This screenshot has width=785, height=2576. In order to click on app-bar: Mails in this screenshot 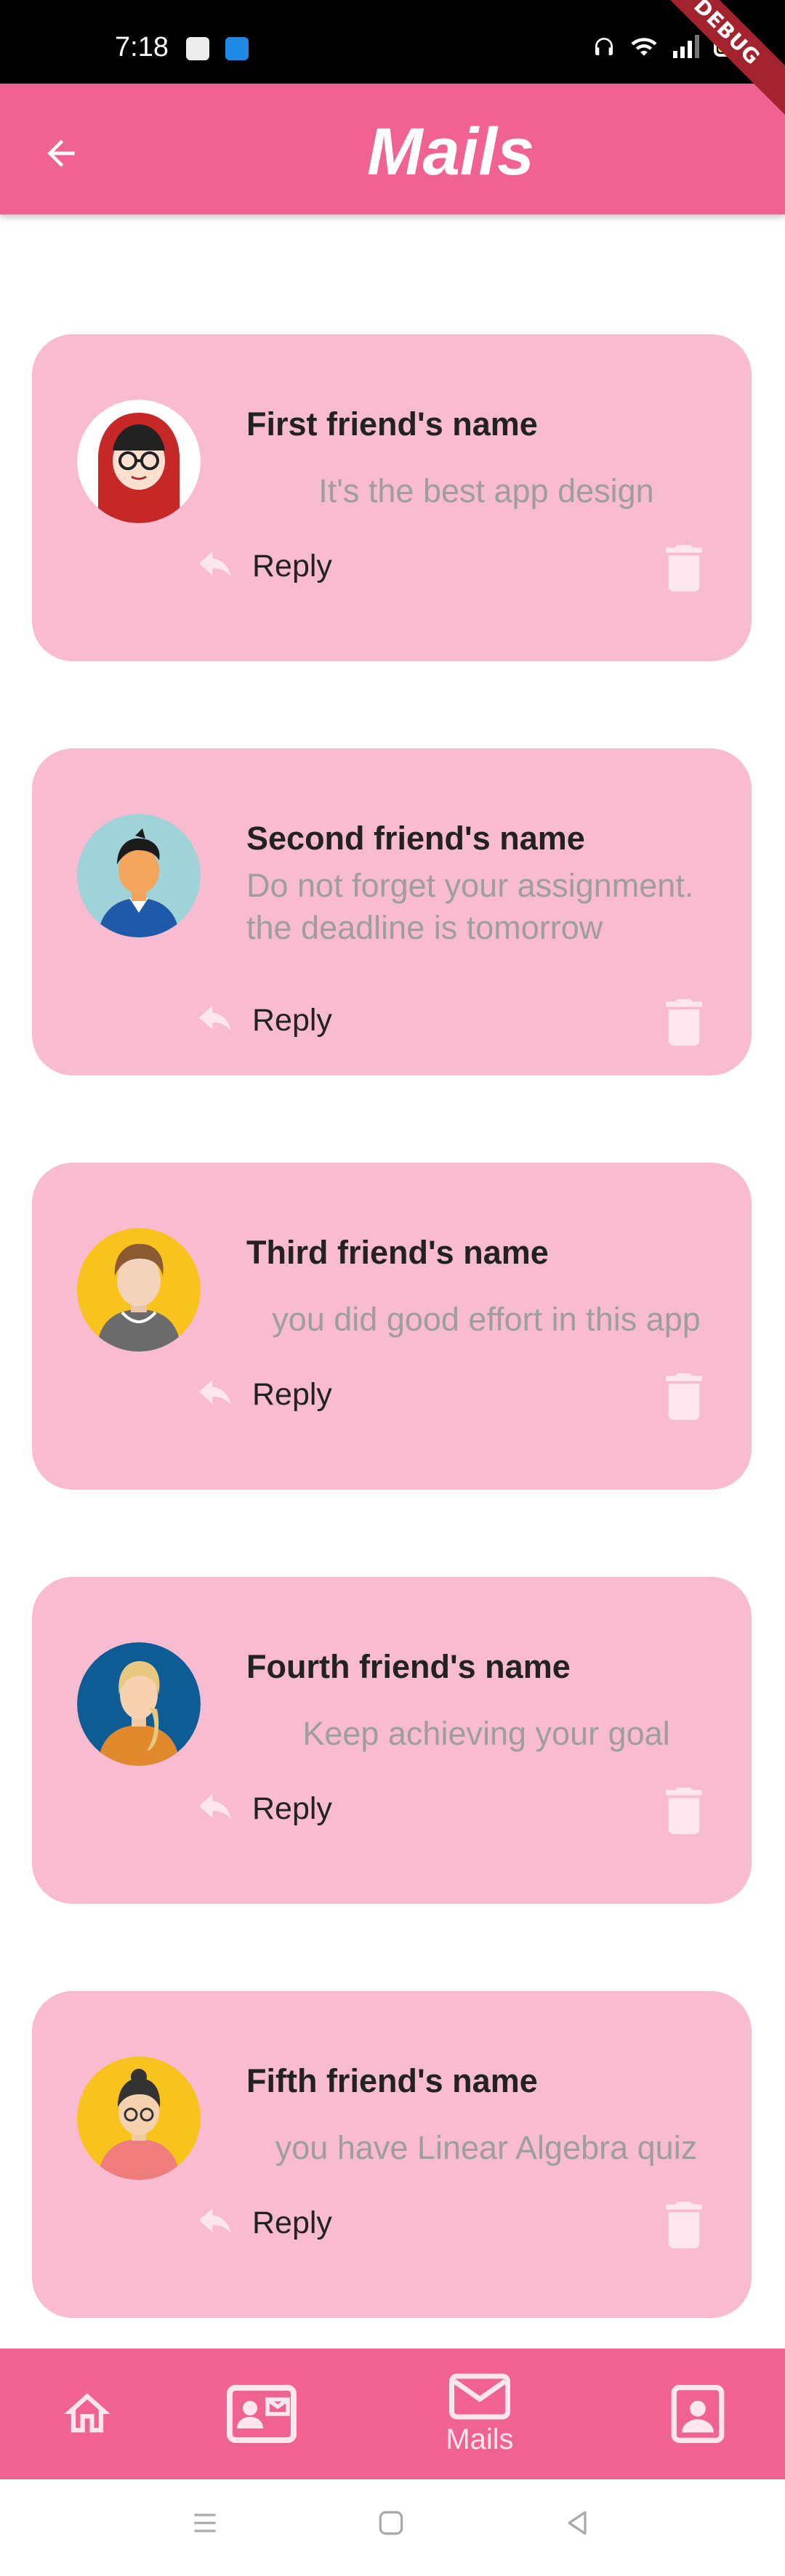, I will do `click(392, 149)`.